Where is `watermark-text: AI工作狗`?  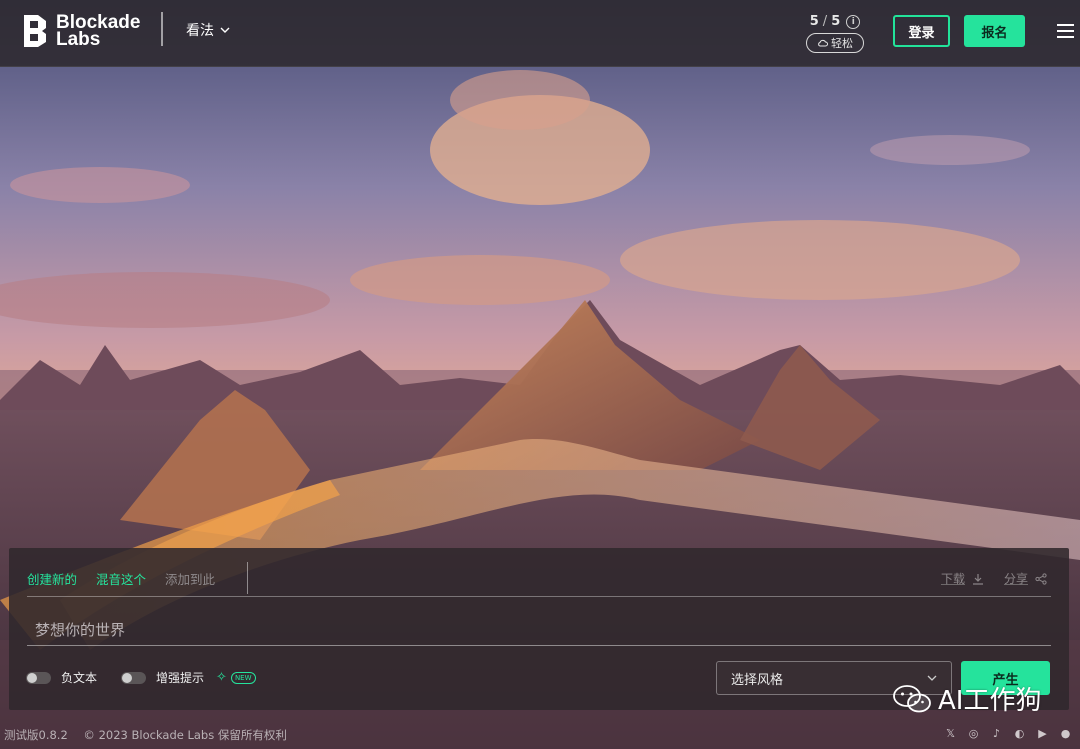 watermark-text: AI工作狗 is located at coordinates (990, 701).